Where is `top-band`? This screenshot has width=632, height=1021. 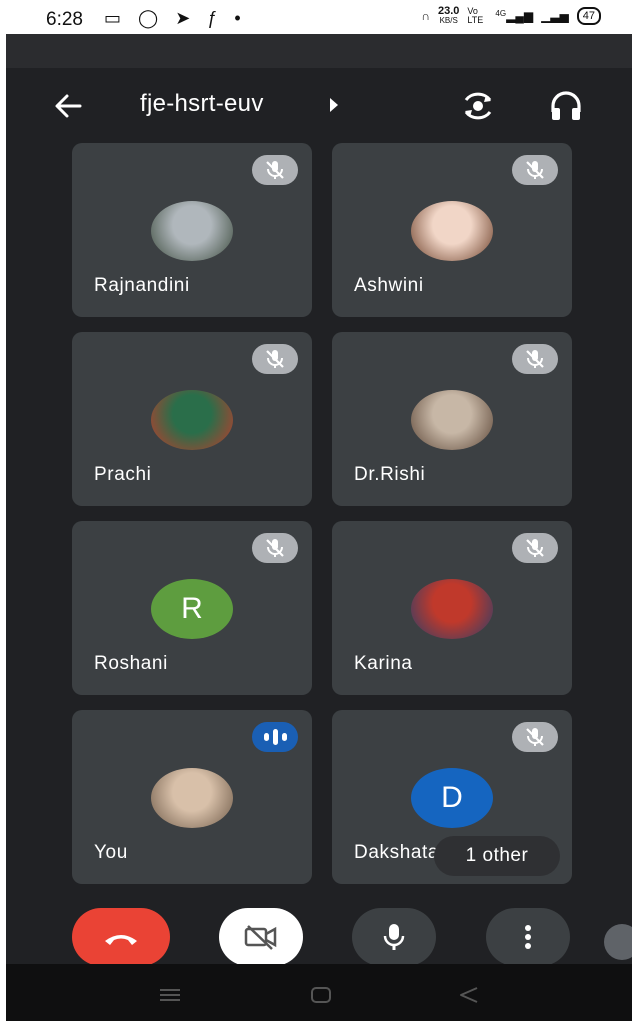 top-band is located at coordinates (319, 51).